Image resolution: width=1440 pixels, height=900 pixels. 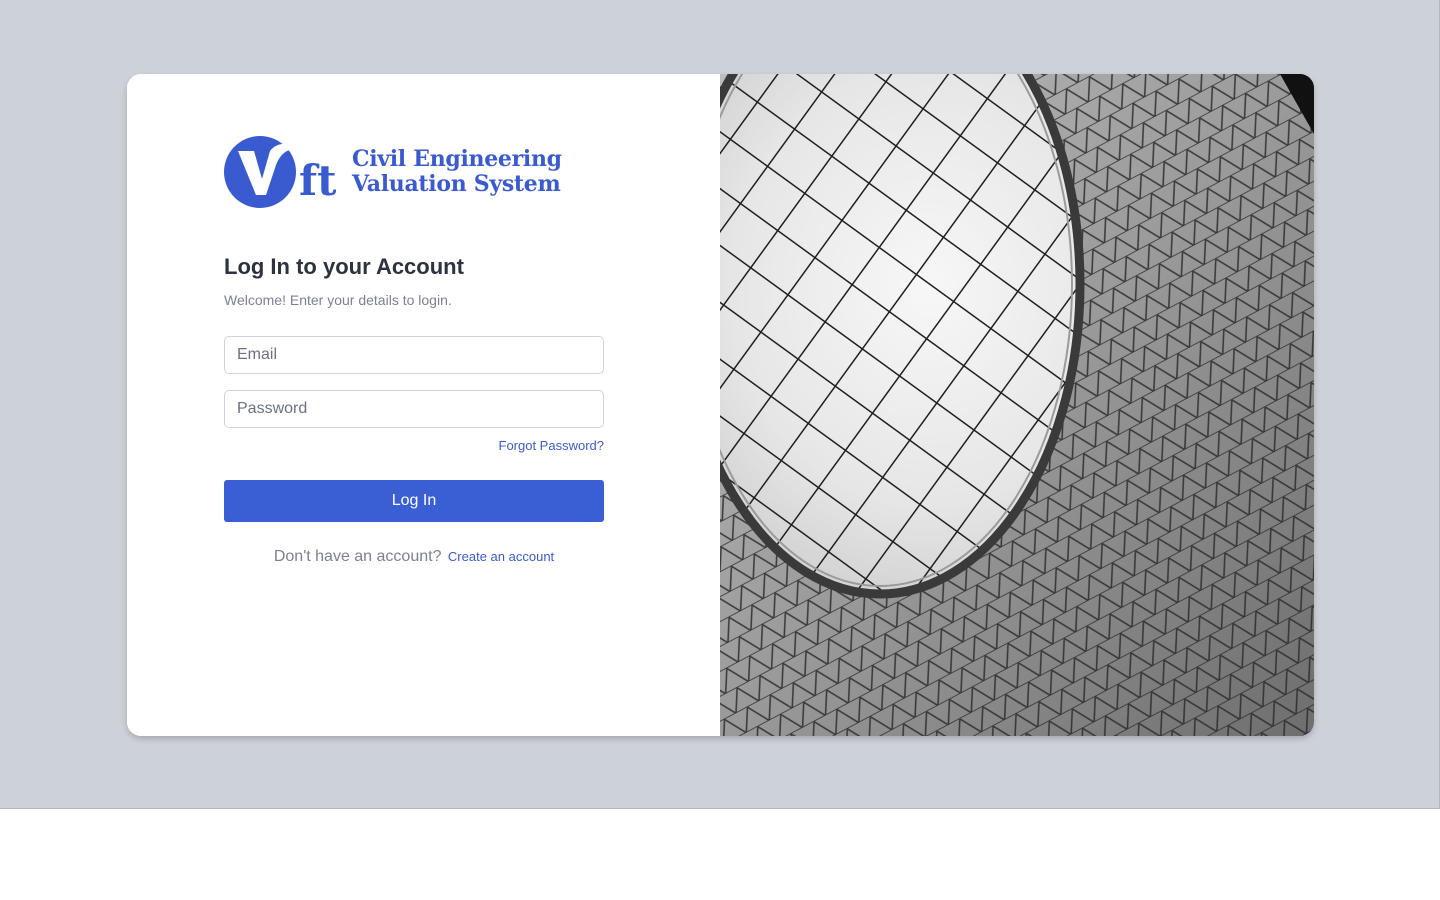 I want to click on logo-mark-icon: ft, so click(x=280, y=172).